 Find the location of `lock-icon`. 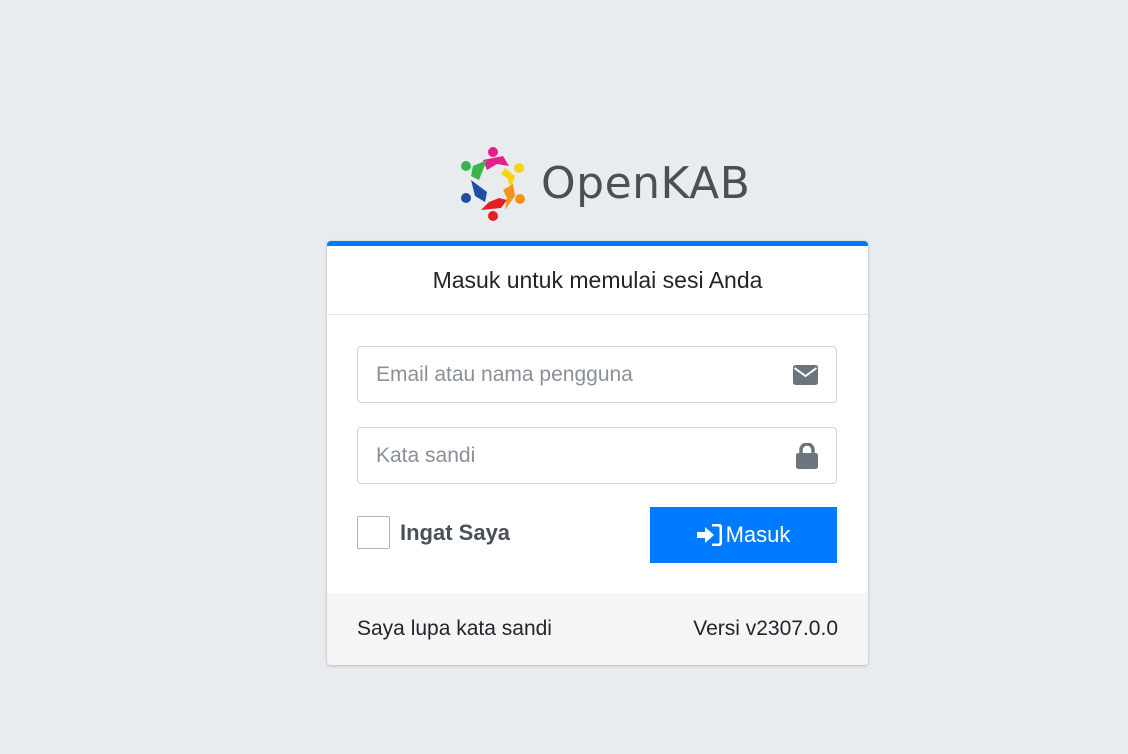

lock-icon is located at coordinates (807, 455).